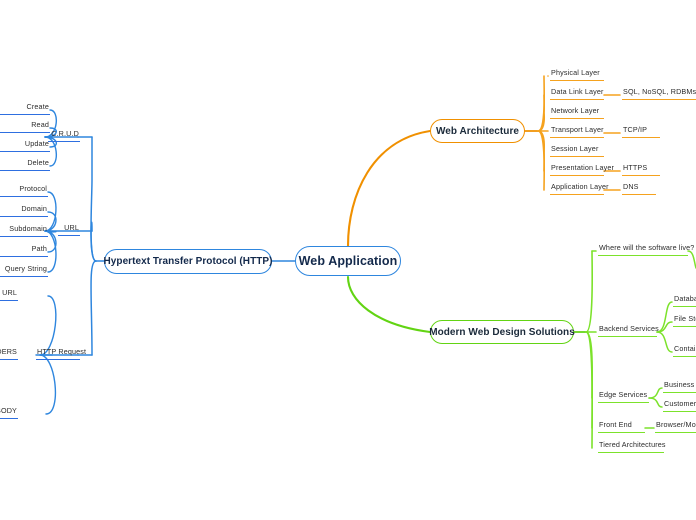 The height and width of the screenshot is (520, 696). I want to click on leaf-databases-label: SQL, NoSQL, RDBMs, so click(659, 91).